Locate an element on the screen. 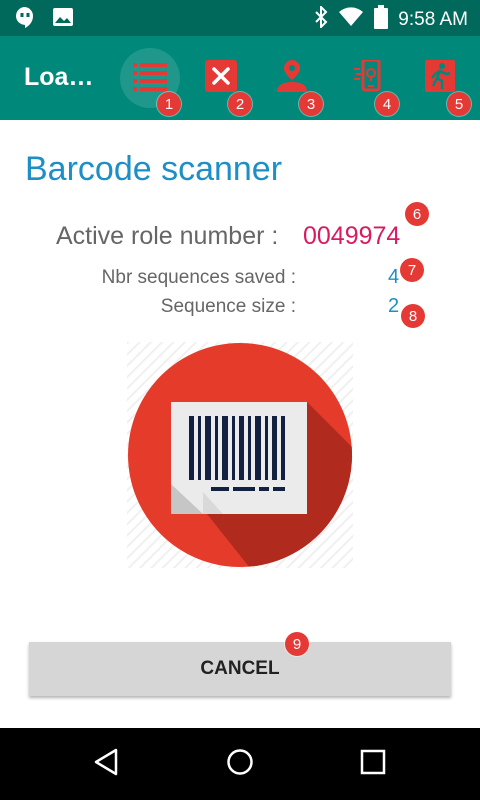 The image size is (480, 800). back-triangle-icon is located at coordinates (106, 764).